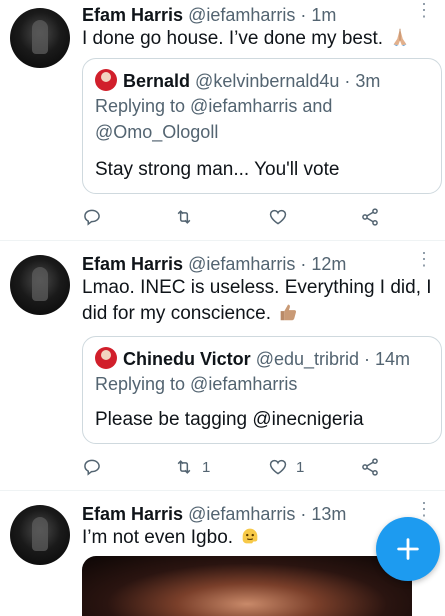  What do you see at coordinates (196, 384) in the screenshot?
I see `replying-to: Replying to @iefamharris` at bounding box center [196, 384].